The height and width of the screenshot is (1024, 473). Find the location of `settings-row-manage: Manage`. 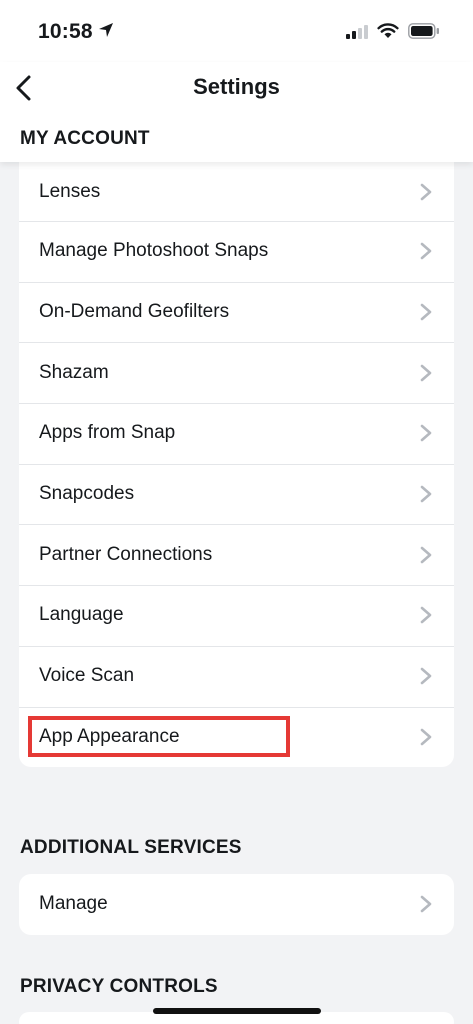

settings-row-manage: Manage is located at coordinates (236, 904).